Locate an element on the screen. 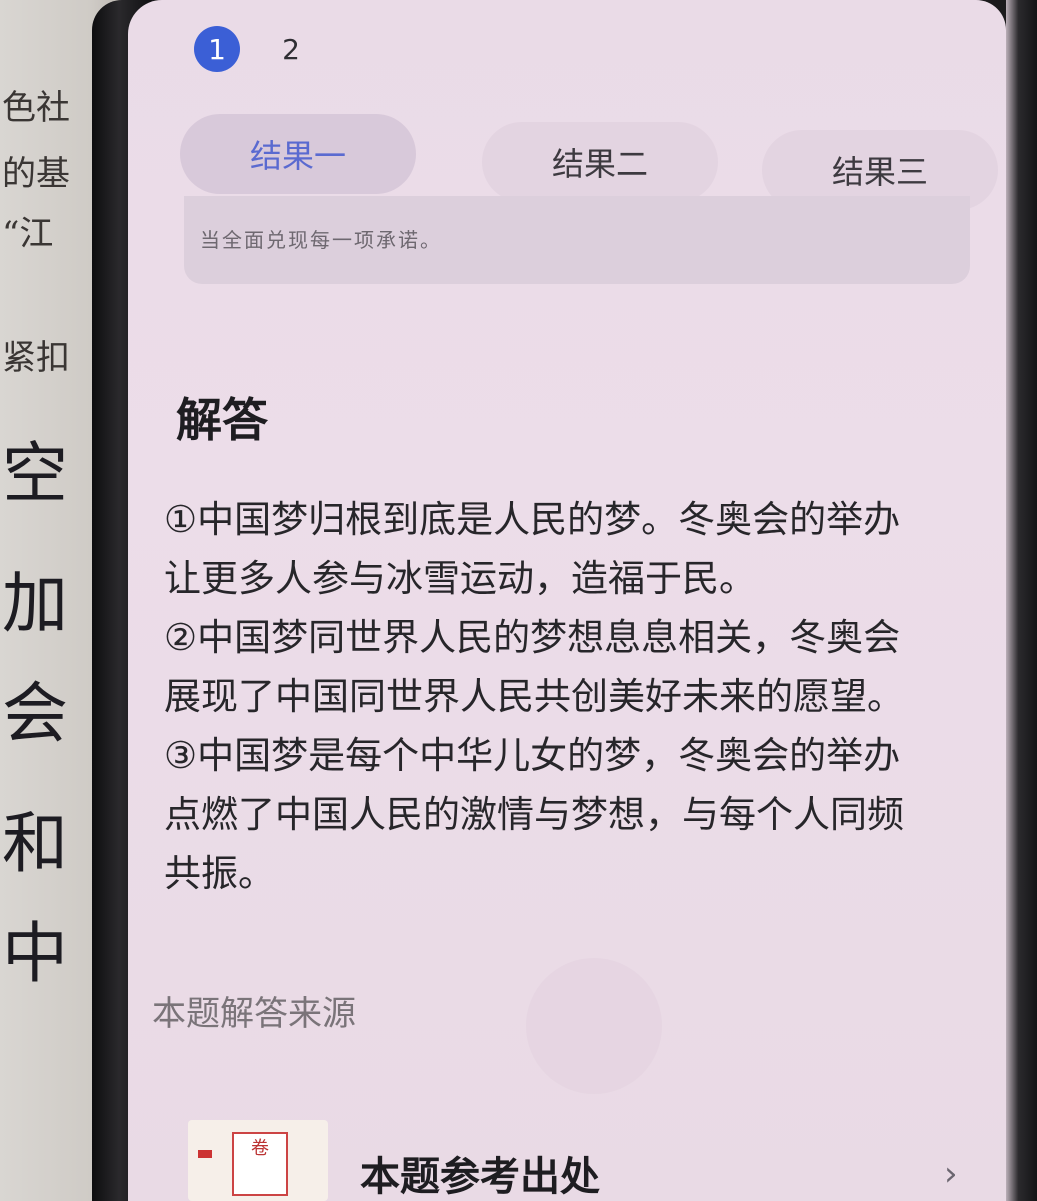 The image size is (1037, 1201). tab-result-2: 结果二 is located at coordinates (600, 162).